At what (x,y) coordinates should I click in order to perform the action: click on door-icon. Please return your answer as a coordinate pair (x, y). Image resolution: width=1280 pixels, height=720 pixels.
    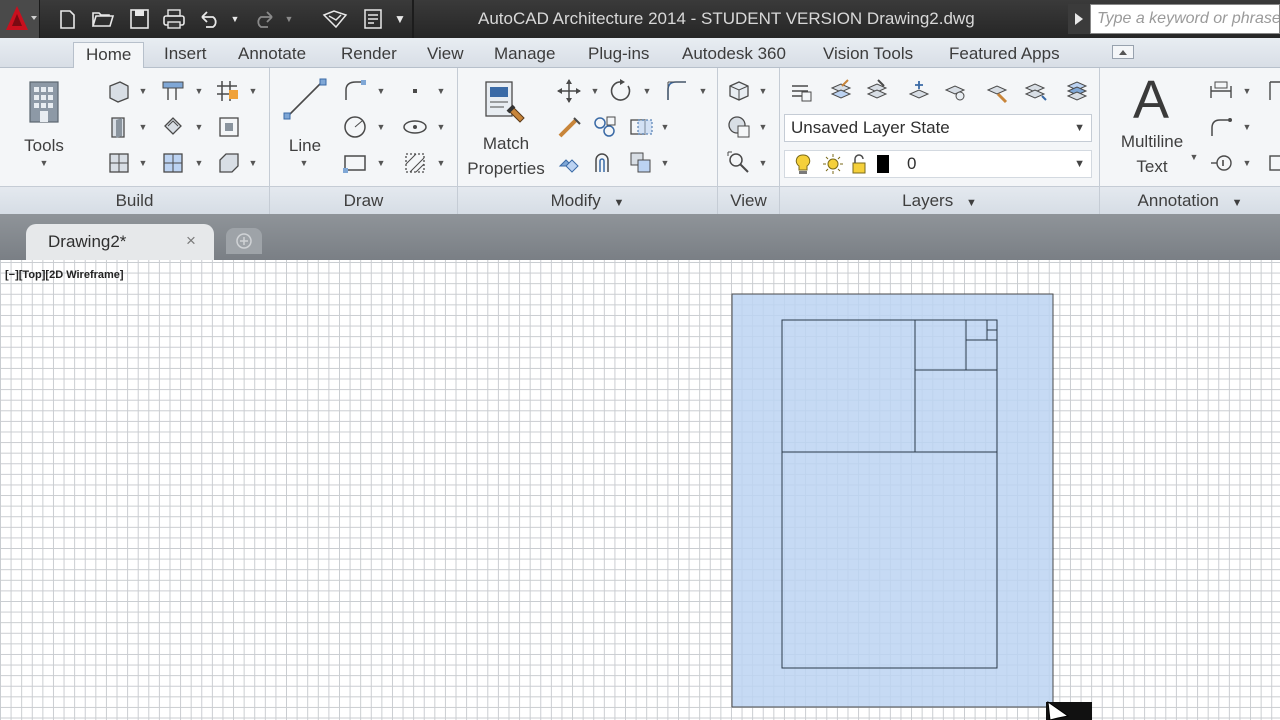
    Looking at the image, I should click on (119, 127).